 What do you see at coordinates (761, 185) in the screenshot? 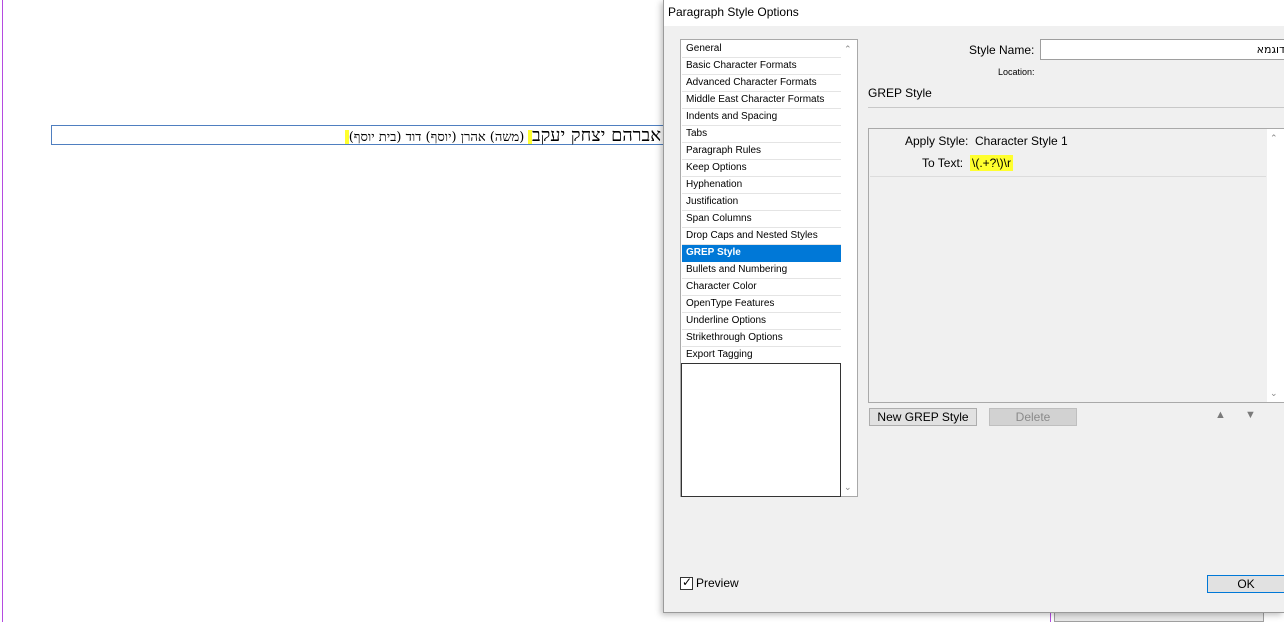
I see `category-item: Hyphenation` at bounding box center [761, 185].